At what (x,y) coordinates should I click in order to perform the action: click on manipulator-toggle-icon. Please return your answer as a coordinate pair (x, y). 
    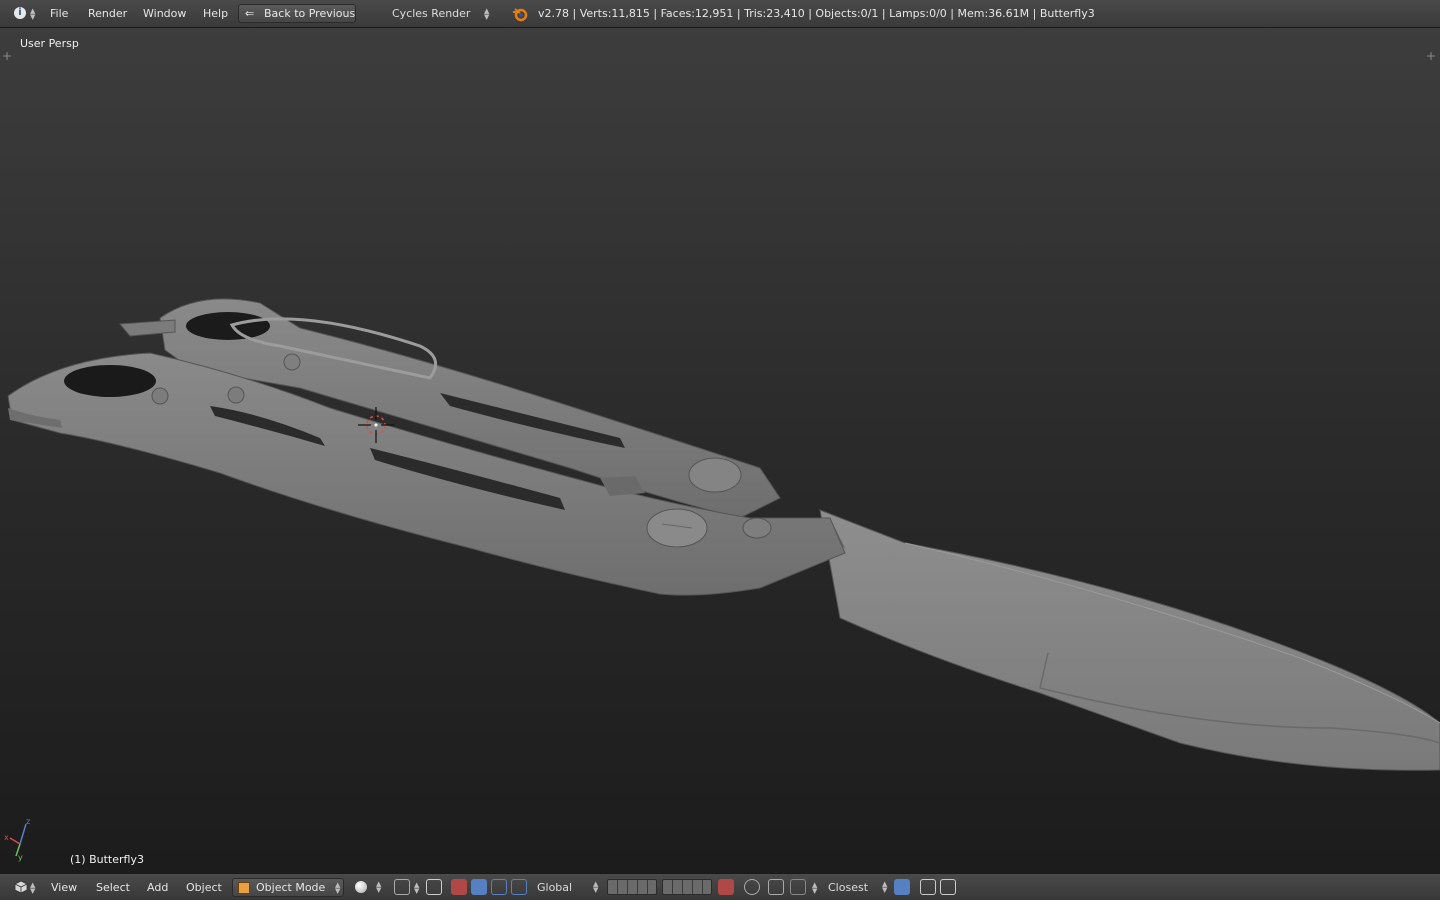
    Looking at the image, I should click on (434, 887).